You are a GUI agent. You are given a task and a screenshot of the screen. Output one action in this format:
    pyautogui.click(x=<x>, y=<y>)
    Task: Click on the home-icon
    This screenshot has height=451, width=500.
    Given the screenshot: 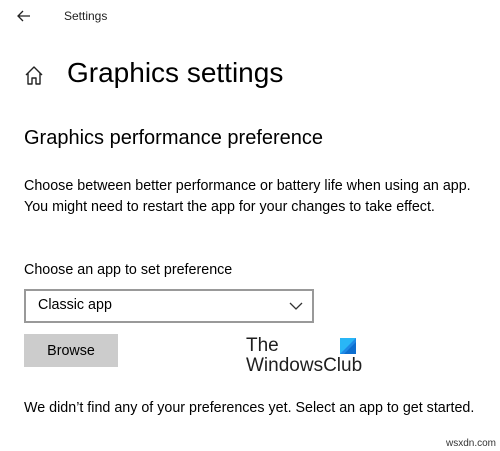 What is the action you would take?
    pyautogui.click(x=34, y=76)
    